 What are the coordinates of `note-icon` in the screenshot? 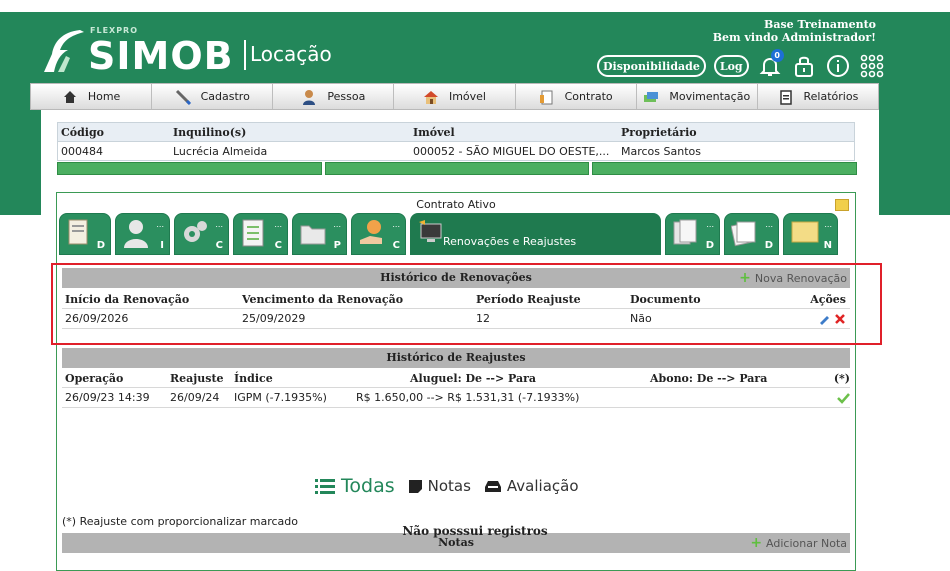 It's located at (805, 232).